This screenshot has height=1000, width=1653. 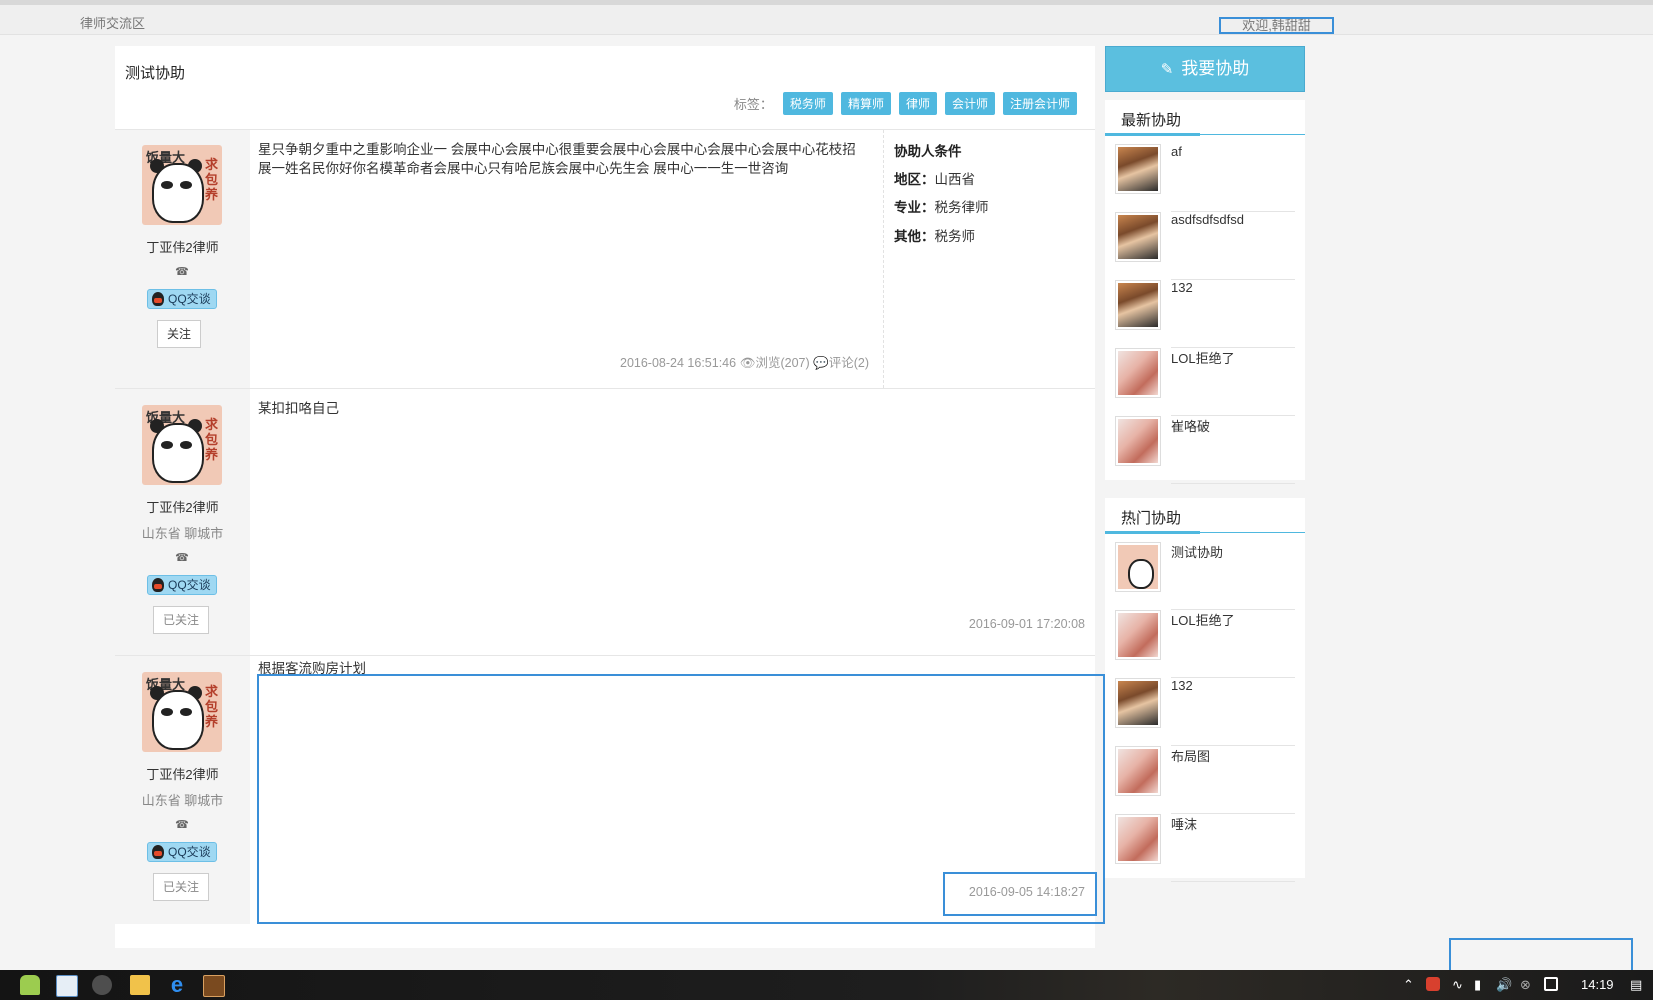 What do you see at coordinates (989, 259) in the screenshot?
I see `requirements-panel: 协助人条件 地区：山西省 专业：税务律师 其他：税务师` at bounding box center [989, 259].